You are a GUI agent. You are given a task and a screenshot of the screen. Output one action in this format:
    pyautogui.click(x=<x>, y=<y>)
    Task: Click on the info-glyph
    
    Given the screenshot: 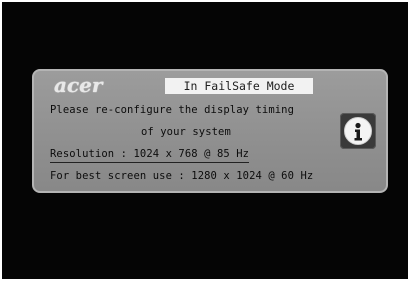 What is the action you would take?
    pyautogui.click(x=358, y=131)
    